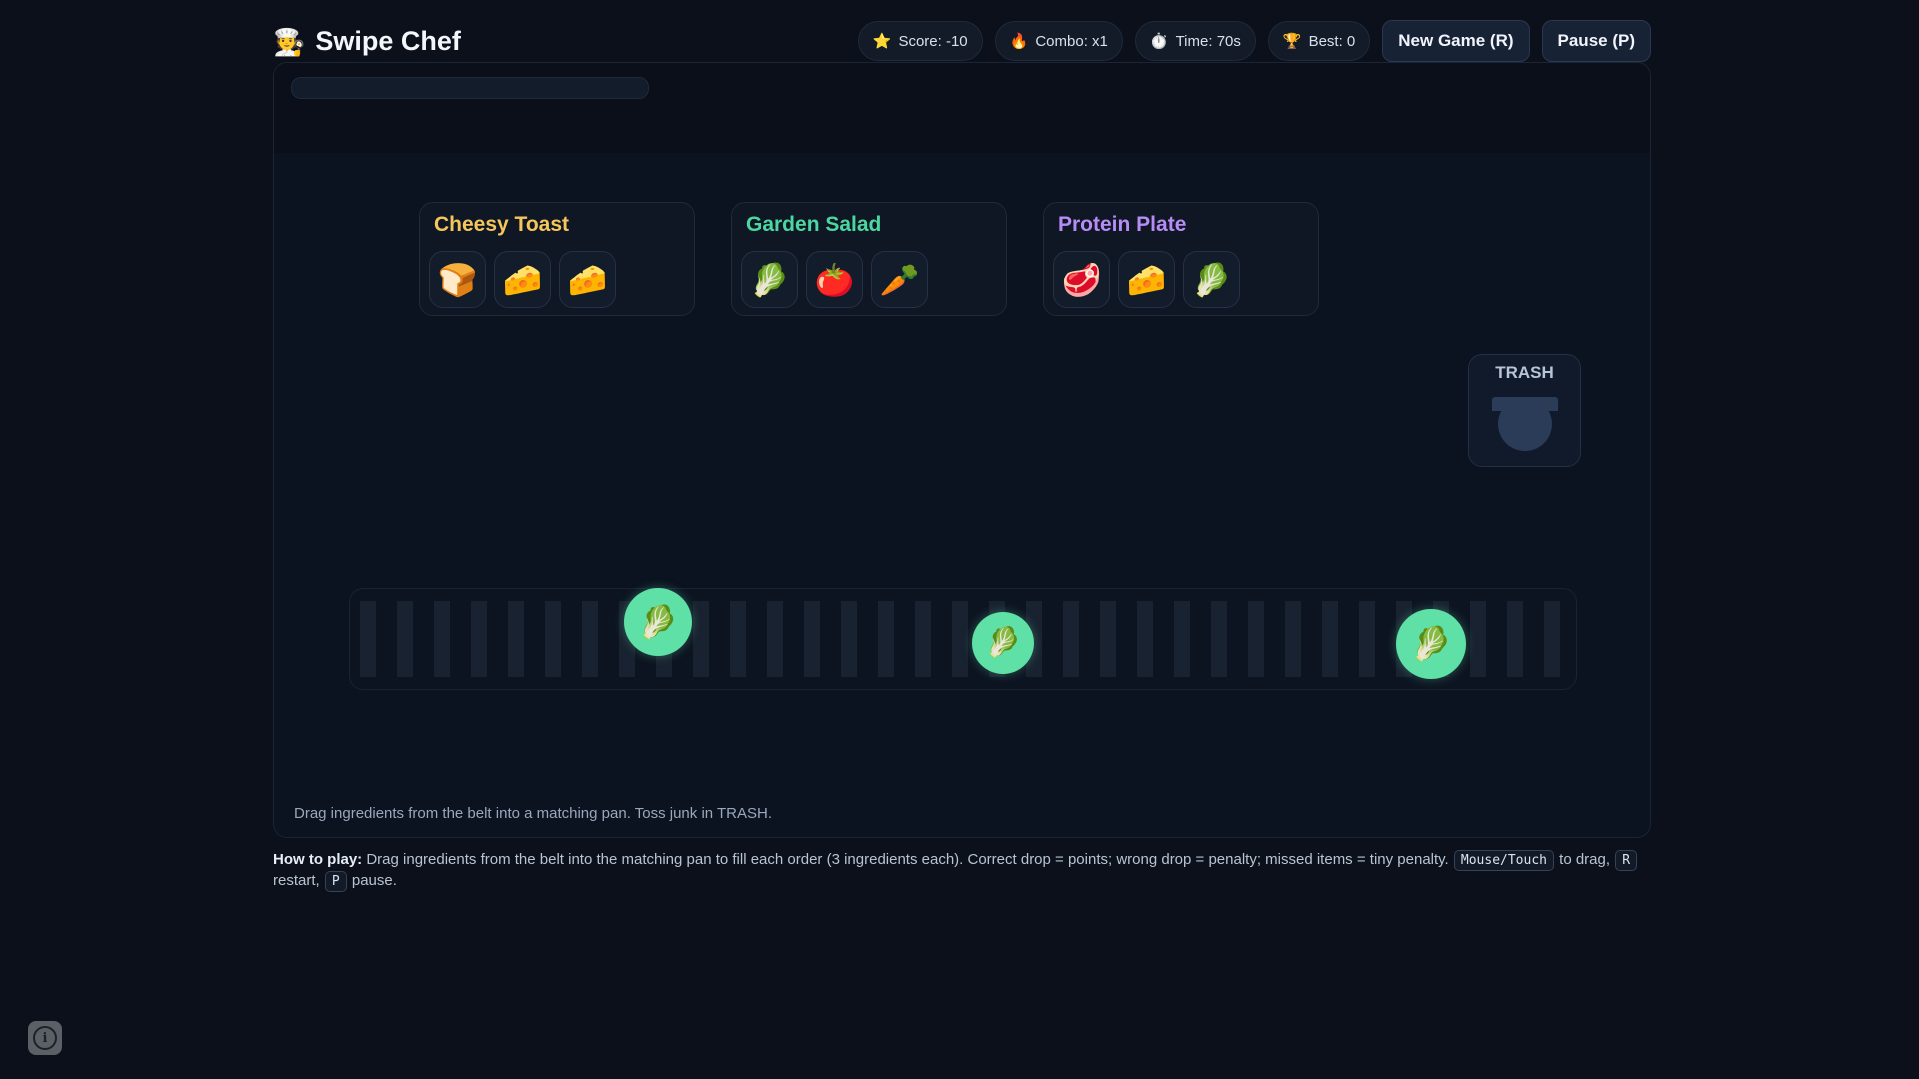 The image size is (1919, 1079). I want to click on carrot-icon: 🥕, so click(899, 279).